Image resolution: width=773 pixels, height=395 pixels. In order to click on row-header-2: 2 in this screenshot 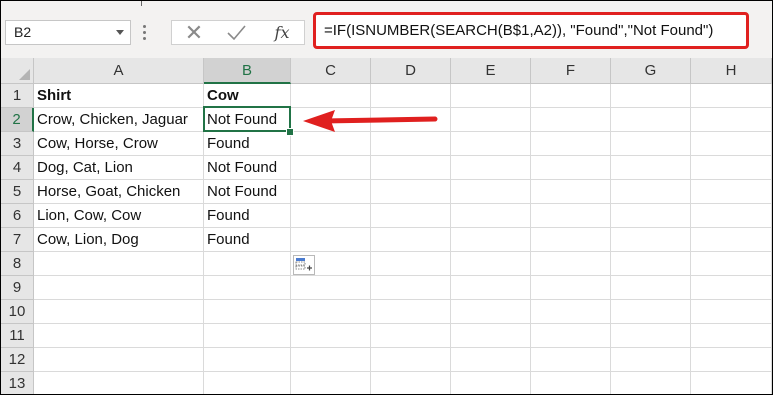, I will do `click(17, 120)`.